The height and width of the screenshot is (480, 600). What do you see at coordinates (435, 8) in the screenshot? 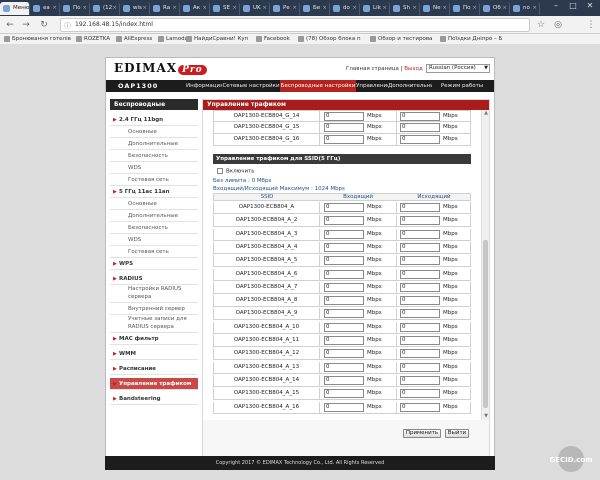
I see `browser-tab: Ne ×` at bounding box center [435, 8].